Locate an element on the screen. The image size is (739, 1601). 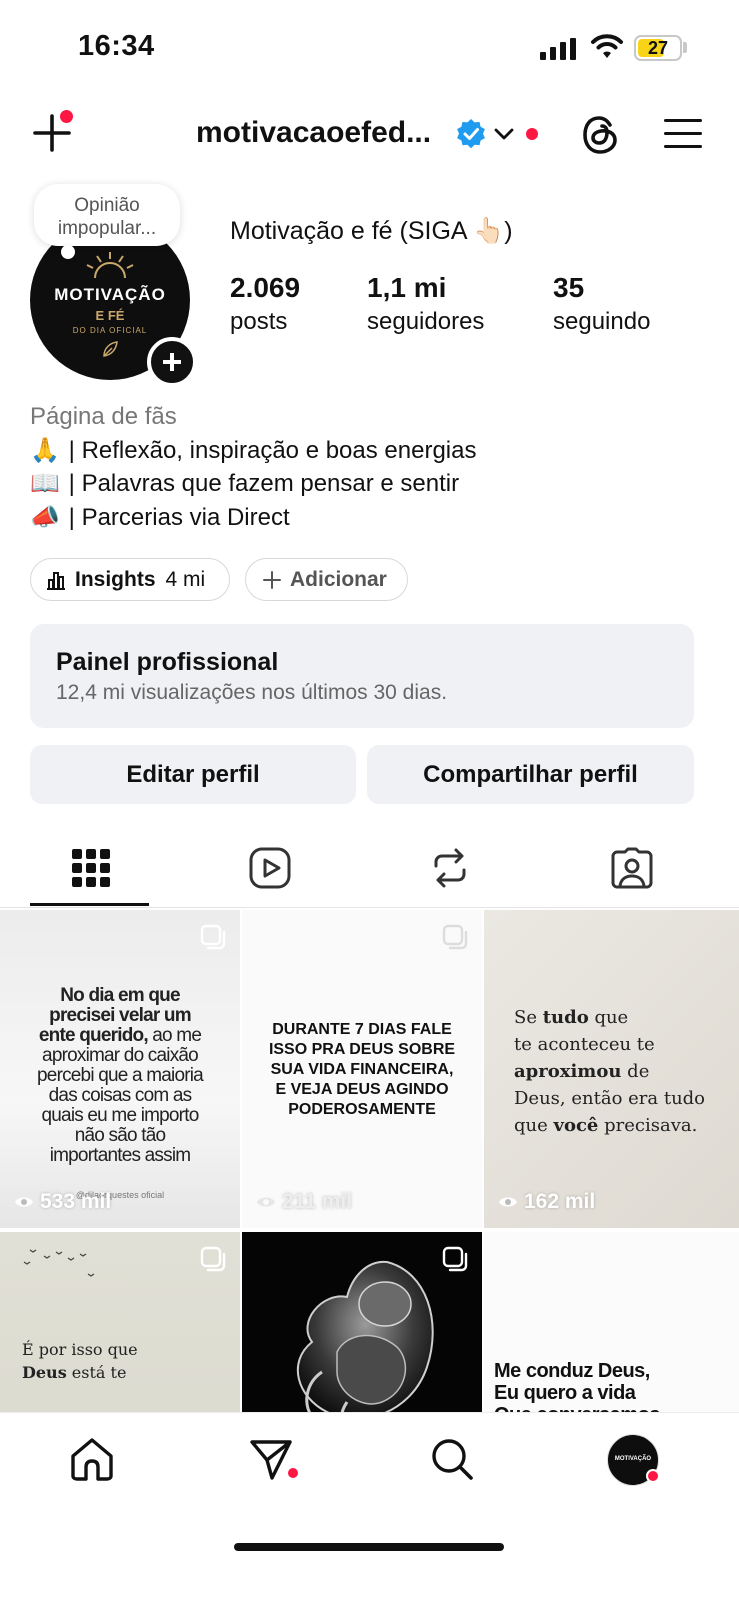
post-text-line: precisei velar um is located at coordinates (120, 1015).